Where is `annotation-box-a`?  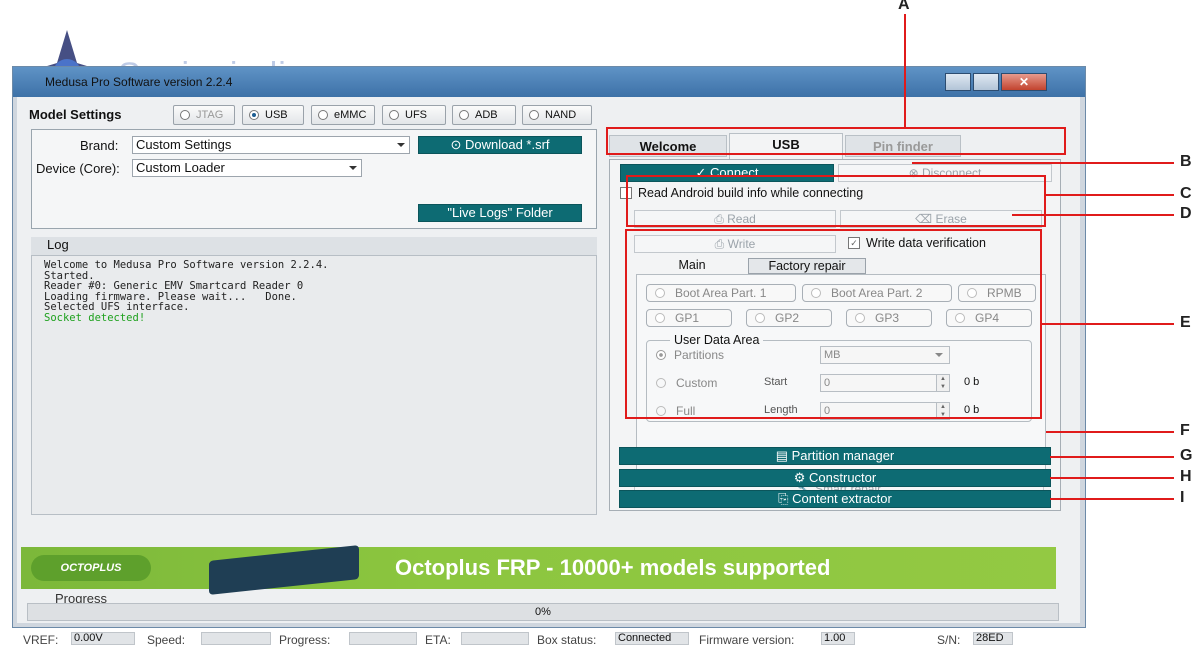 annotation-box-a is located at coordinates (836, 141).